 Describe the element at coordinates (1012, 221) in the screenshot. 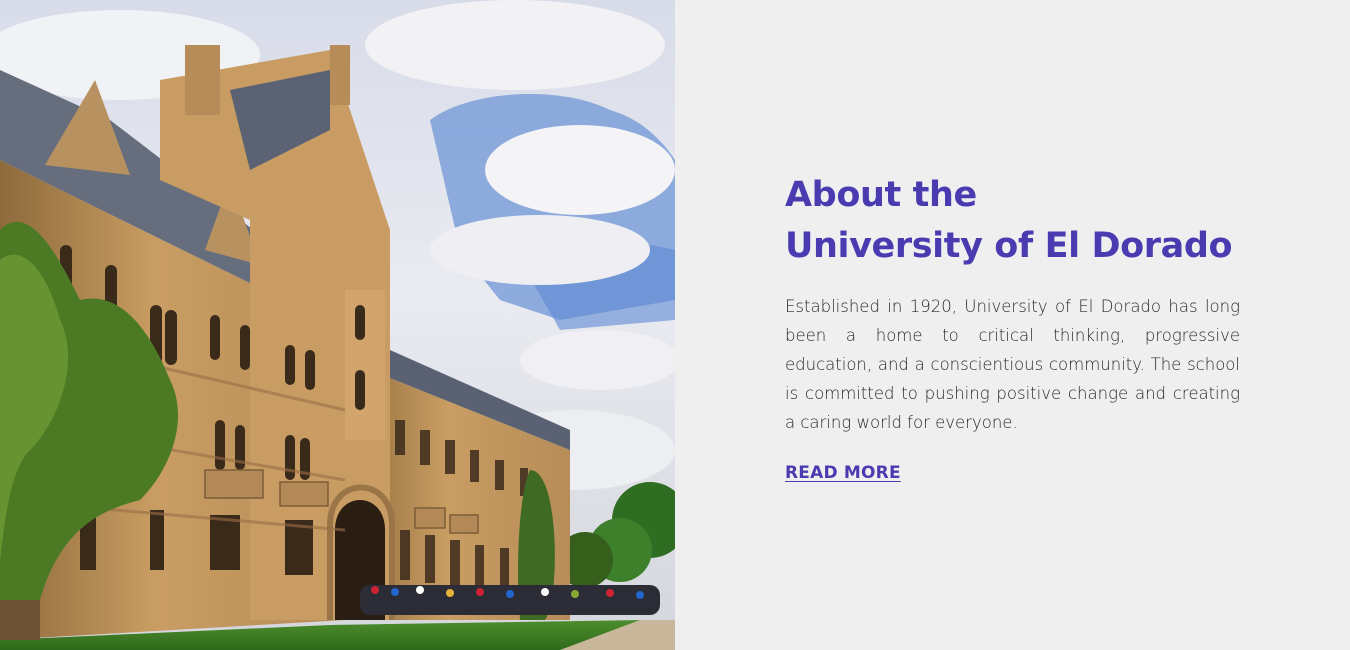

I see `about-title: About the University of El Dorado` at that location.